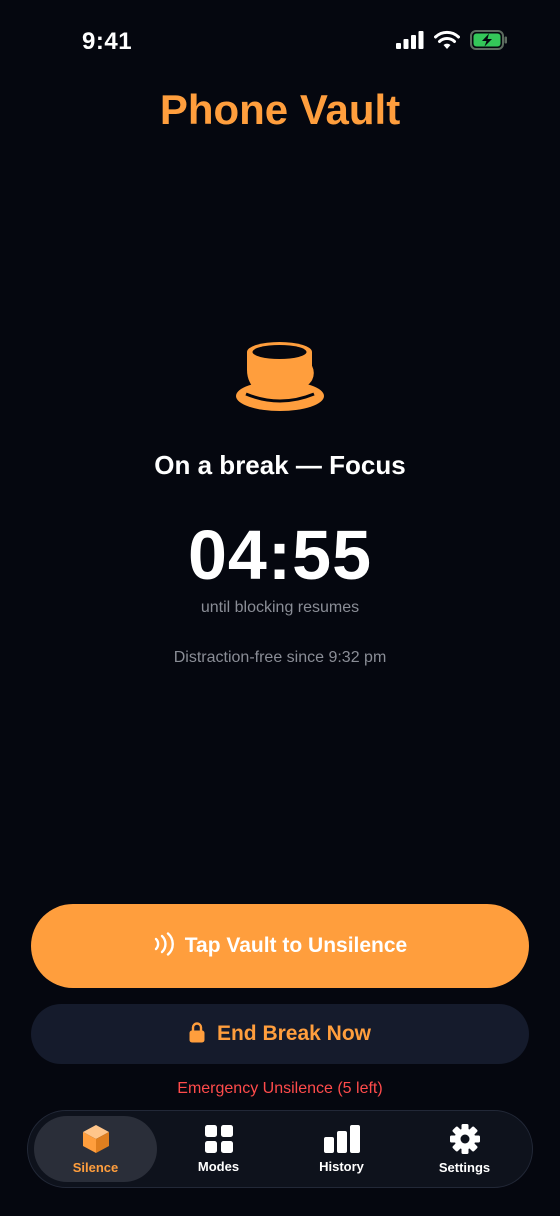  I want to click on distraction-free-since: Distraction-free since 9:32 pm, so click(280, 657).